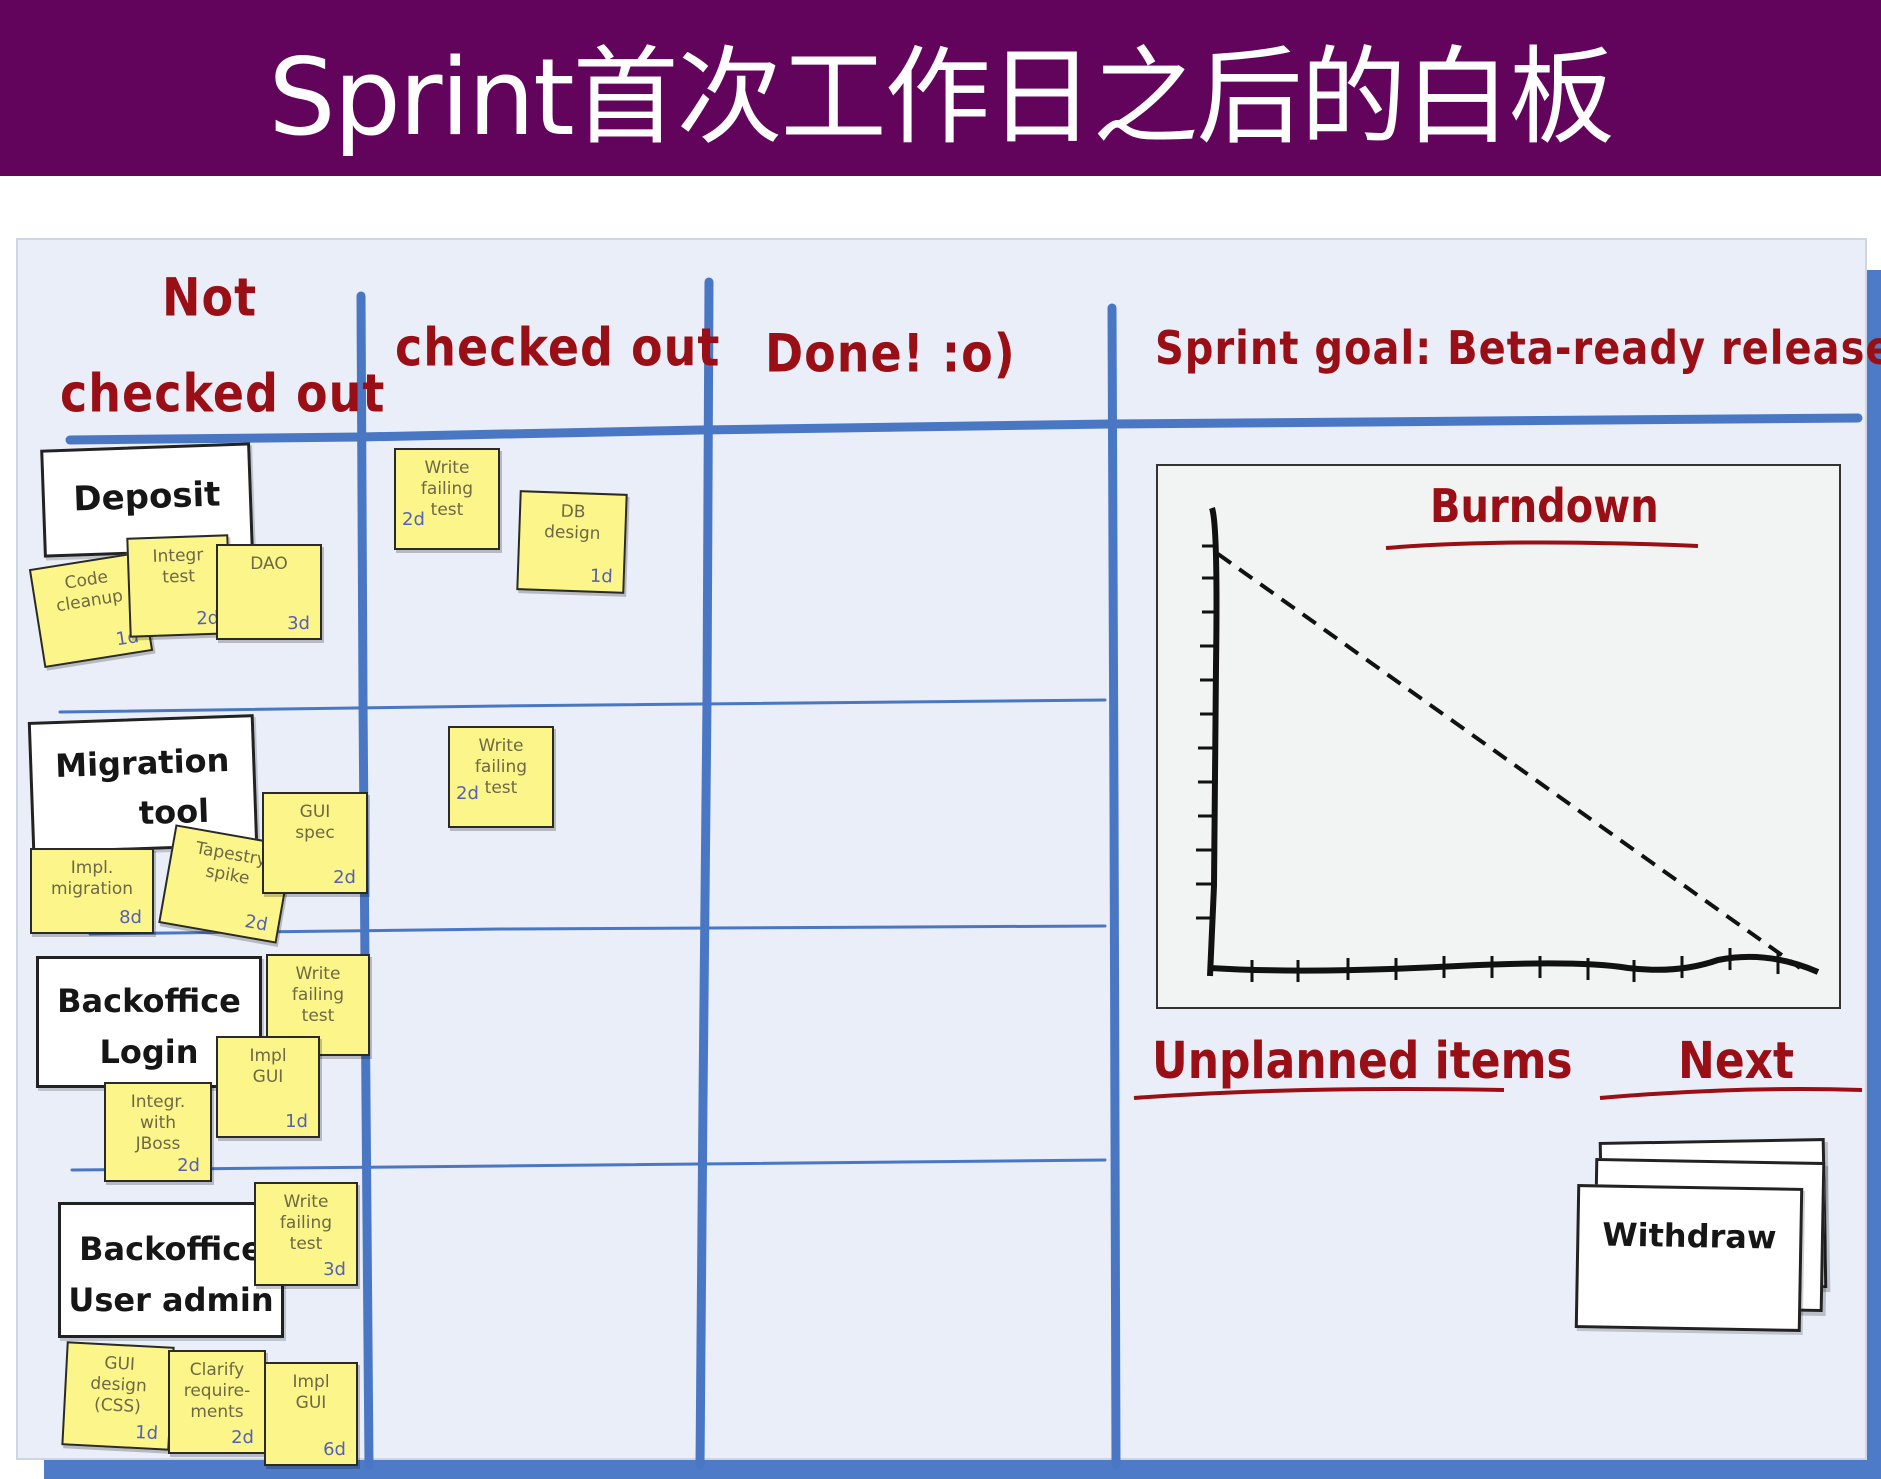 The width and height of the screenshot is (1881, 1479). What do you see at coordinates (1319, 1093) in the screenshot?
I see `unplanned-underline` at bounding box center [1319, 1093].